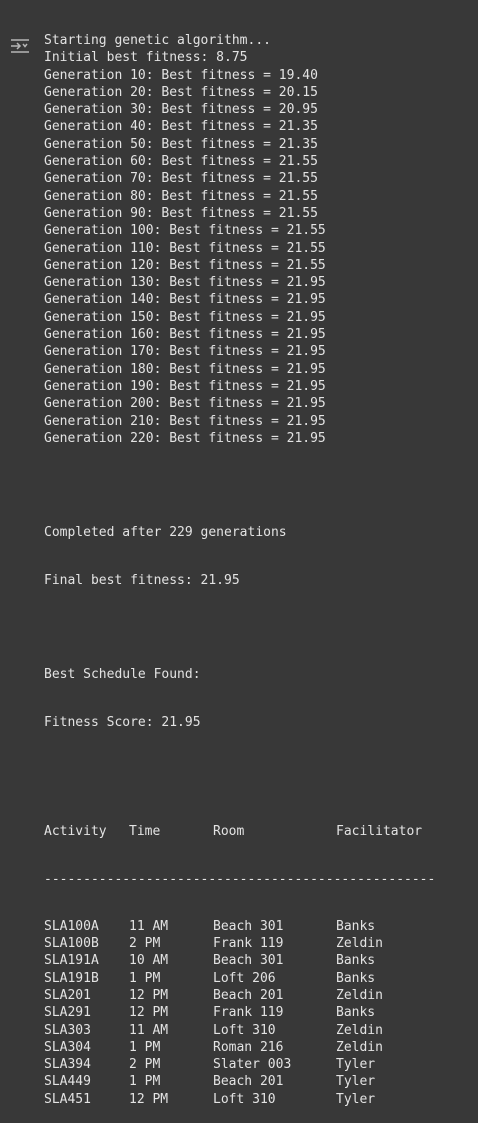 The height and width of the screenshot is (1123, 478). Describe the element at coordinates (67, 1030) in the screenshot. I see `cell-activity: SLA303` at that location.